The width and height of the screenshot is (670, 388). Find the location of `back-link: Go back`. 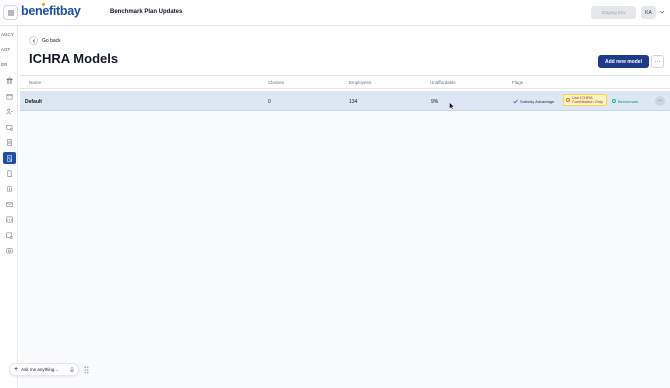

back-link: Go back is located at coordinates (45, 40).